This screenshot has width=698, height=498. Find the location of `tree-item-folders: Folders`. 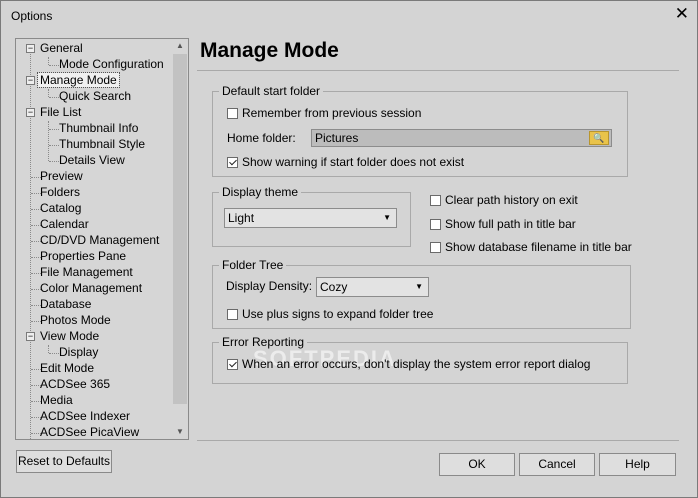

tree-item-folders: Folders is located at coordinates (60, 192).